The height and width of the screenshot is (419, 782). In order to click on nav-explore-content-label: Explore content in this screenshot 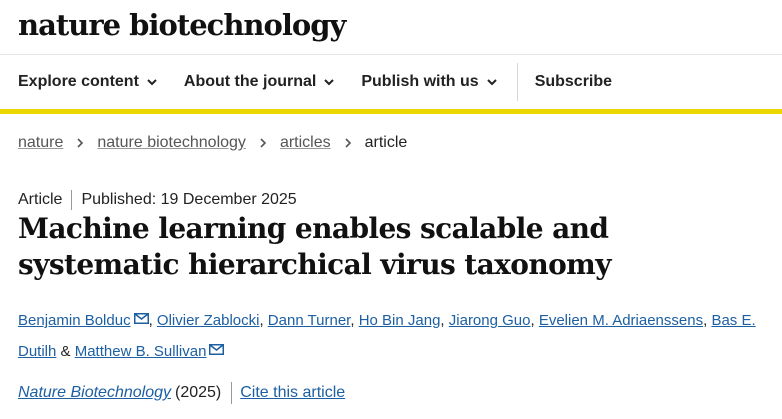, I will do `click(78, 81)`.